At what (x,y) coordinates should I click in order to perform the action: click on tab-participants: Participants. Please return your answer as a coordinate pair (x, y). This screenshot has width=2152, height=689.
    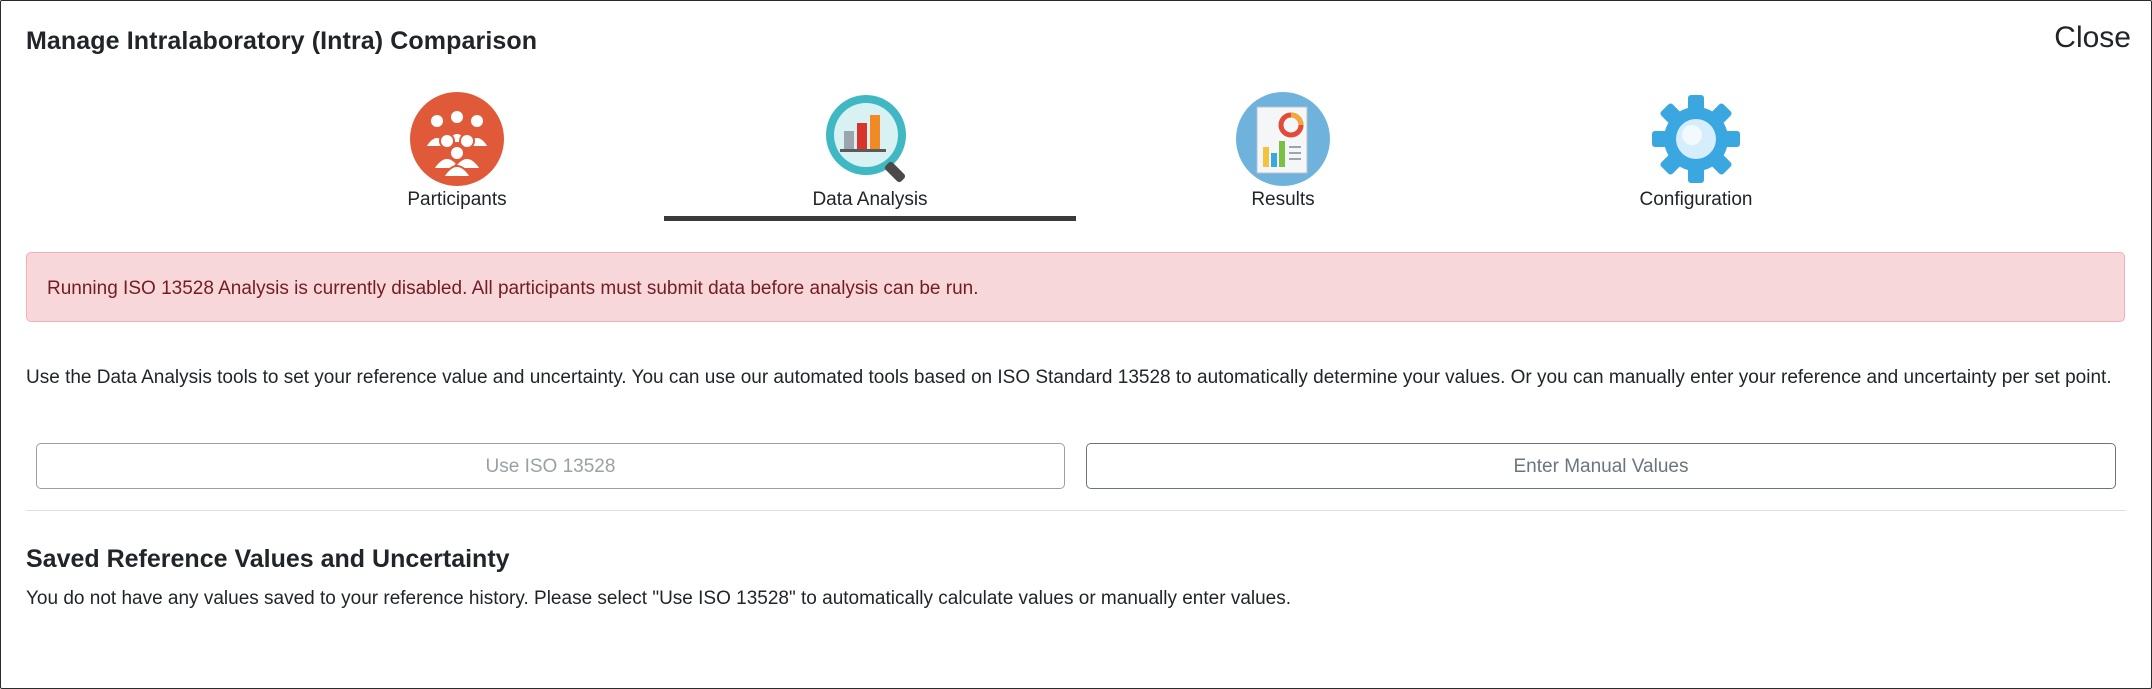
    Looking at the image, I should click on (457, 155).